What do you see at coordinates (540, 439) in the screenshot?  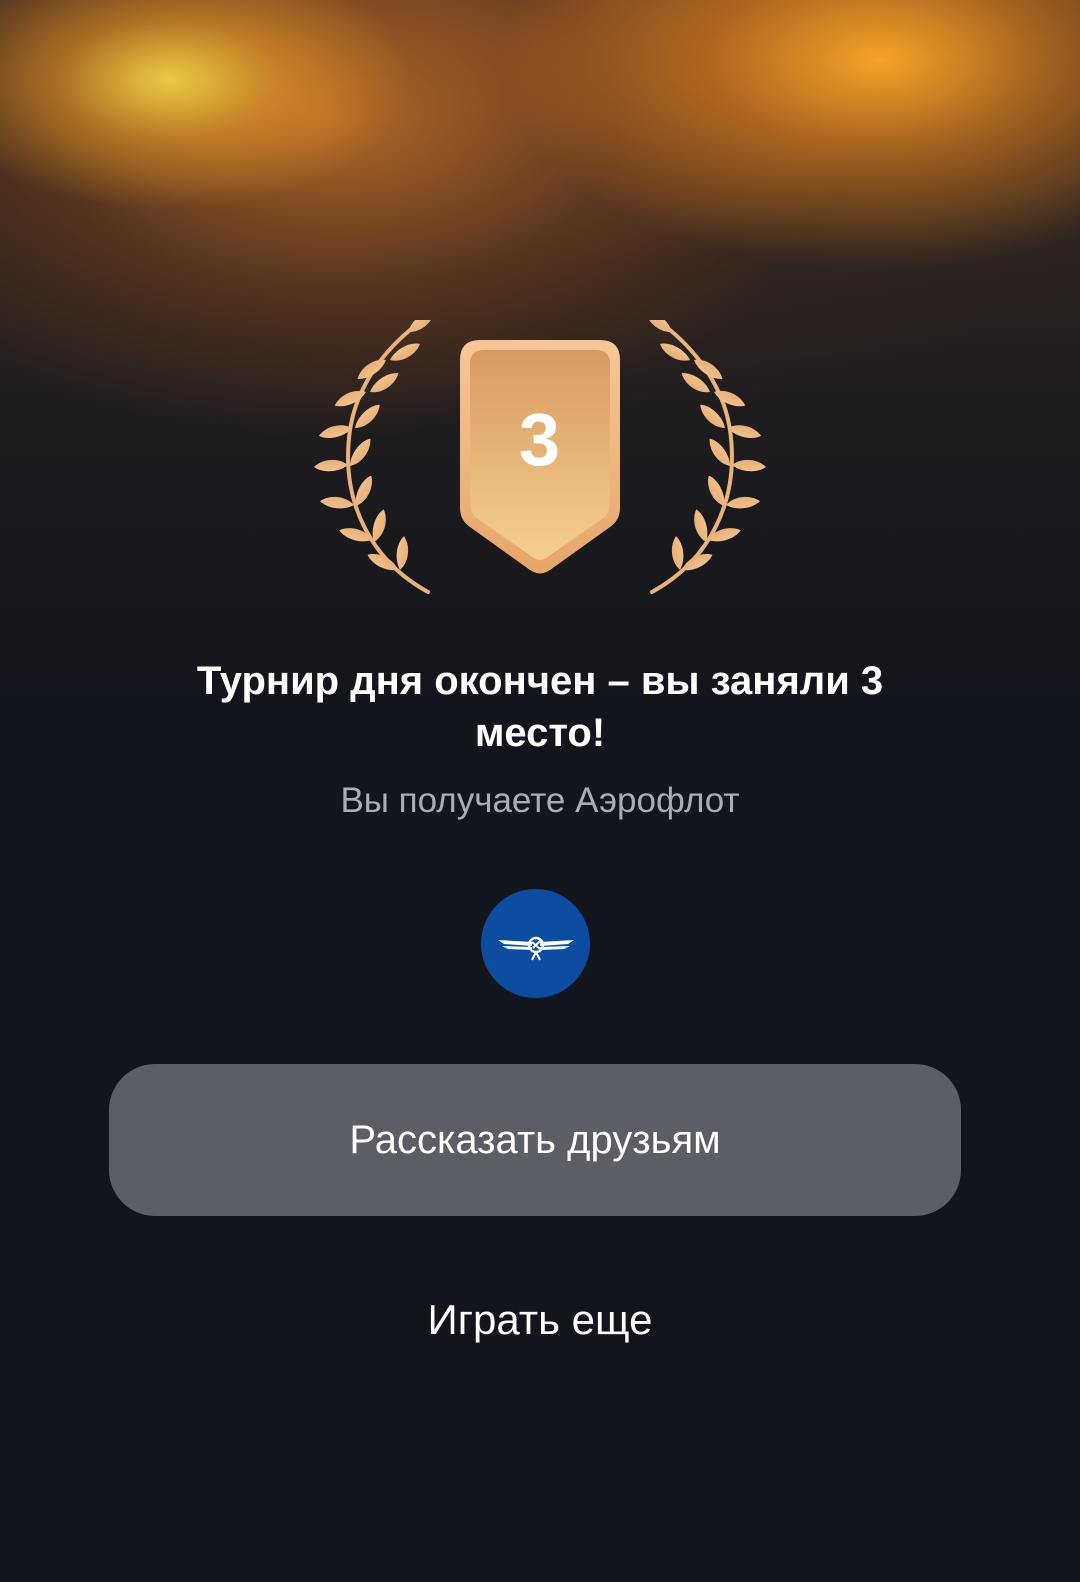 I see `place-number: 3` at bounding box center [540, 439].